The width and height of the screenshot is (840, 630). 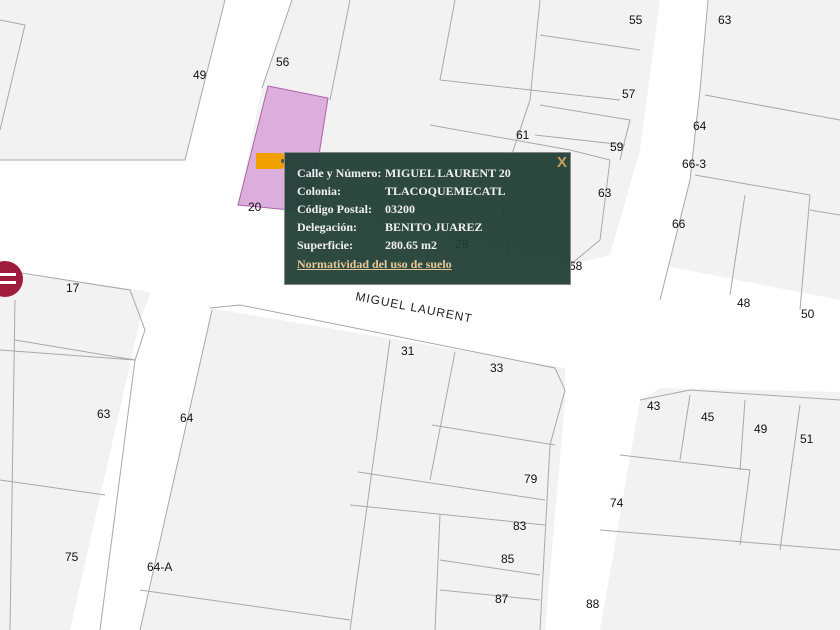 I want to click on close-button: X, so click(x=562, y=162).